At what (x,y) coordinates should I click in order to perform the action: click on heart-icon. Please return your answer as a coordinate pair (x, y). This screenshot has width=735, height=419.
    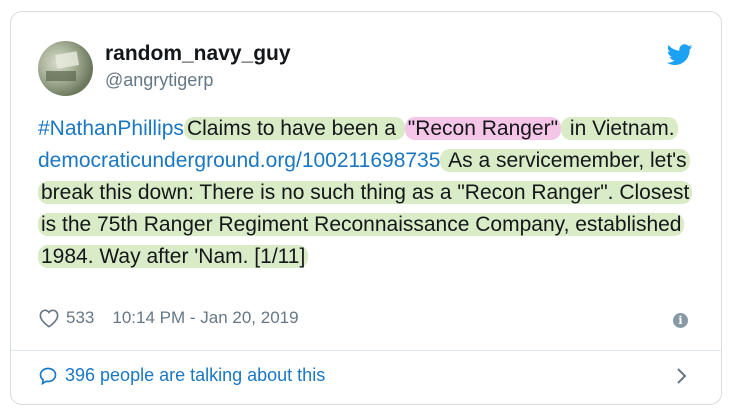
    Looking at the image, I should click on (49, 318).